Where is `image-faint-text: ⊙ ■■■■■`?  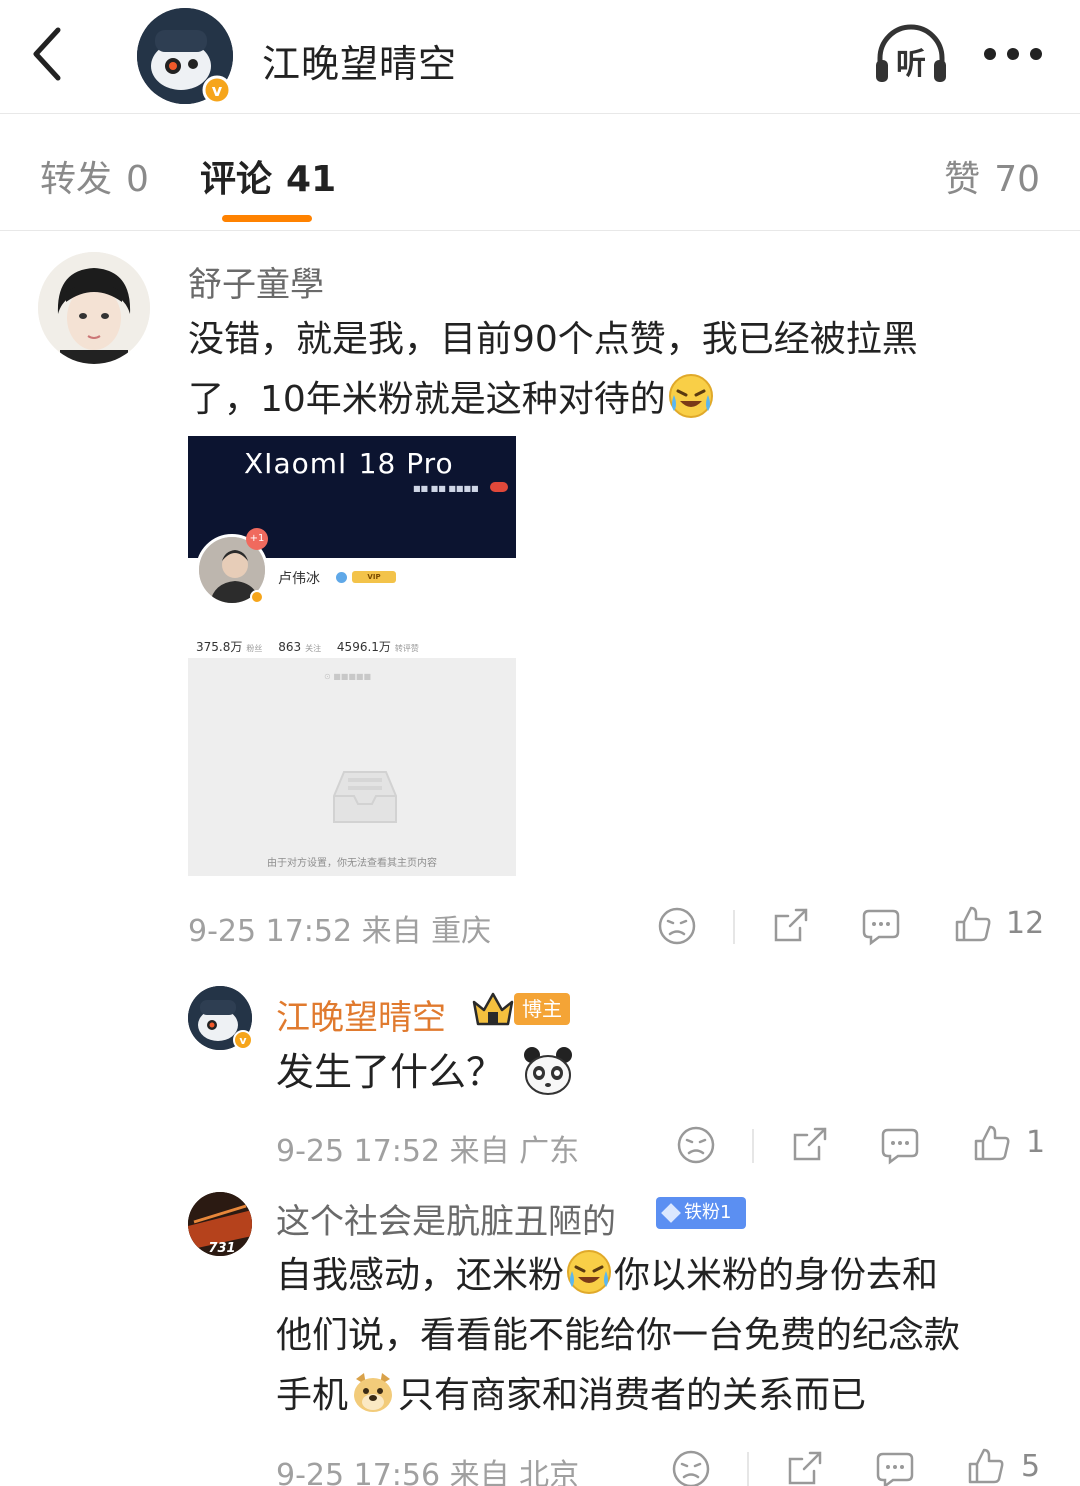
image-faint-text: ⊙ ■■■■■ is located at coordinates (348, 676).